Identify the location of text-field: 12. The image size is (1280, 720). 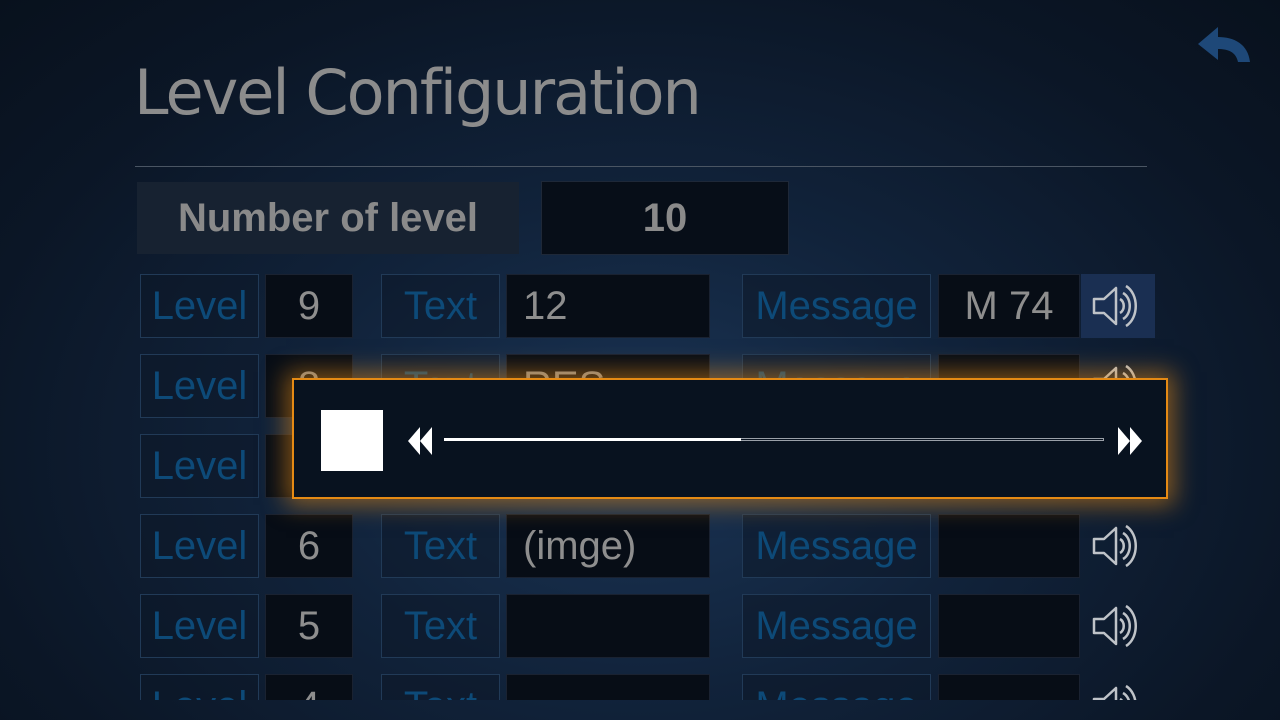
(608, 306).